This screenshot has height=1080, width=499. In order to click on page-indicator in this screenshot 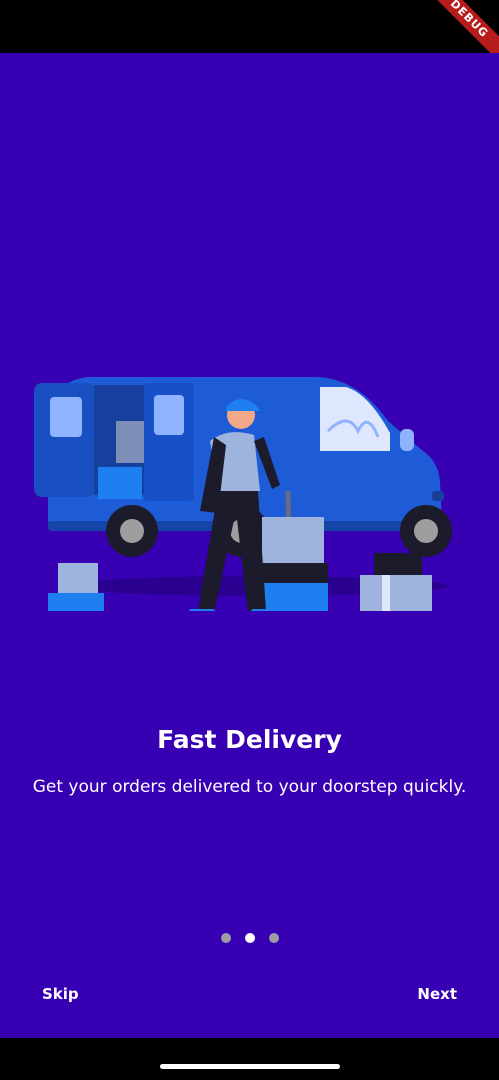, I will do `click(249, 938)`.